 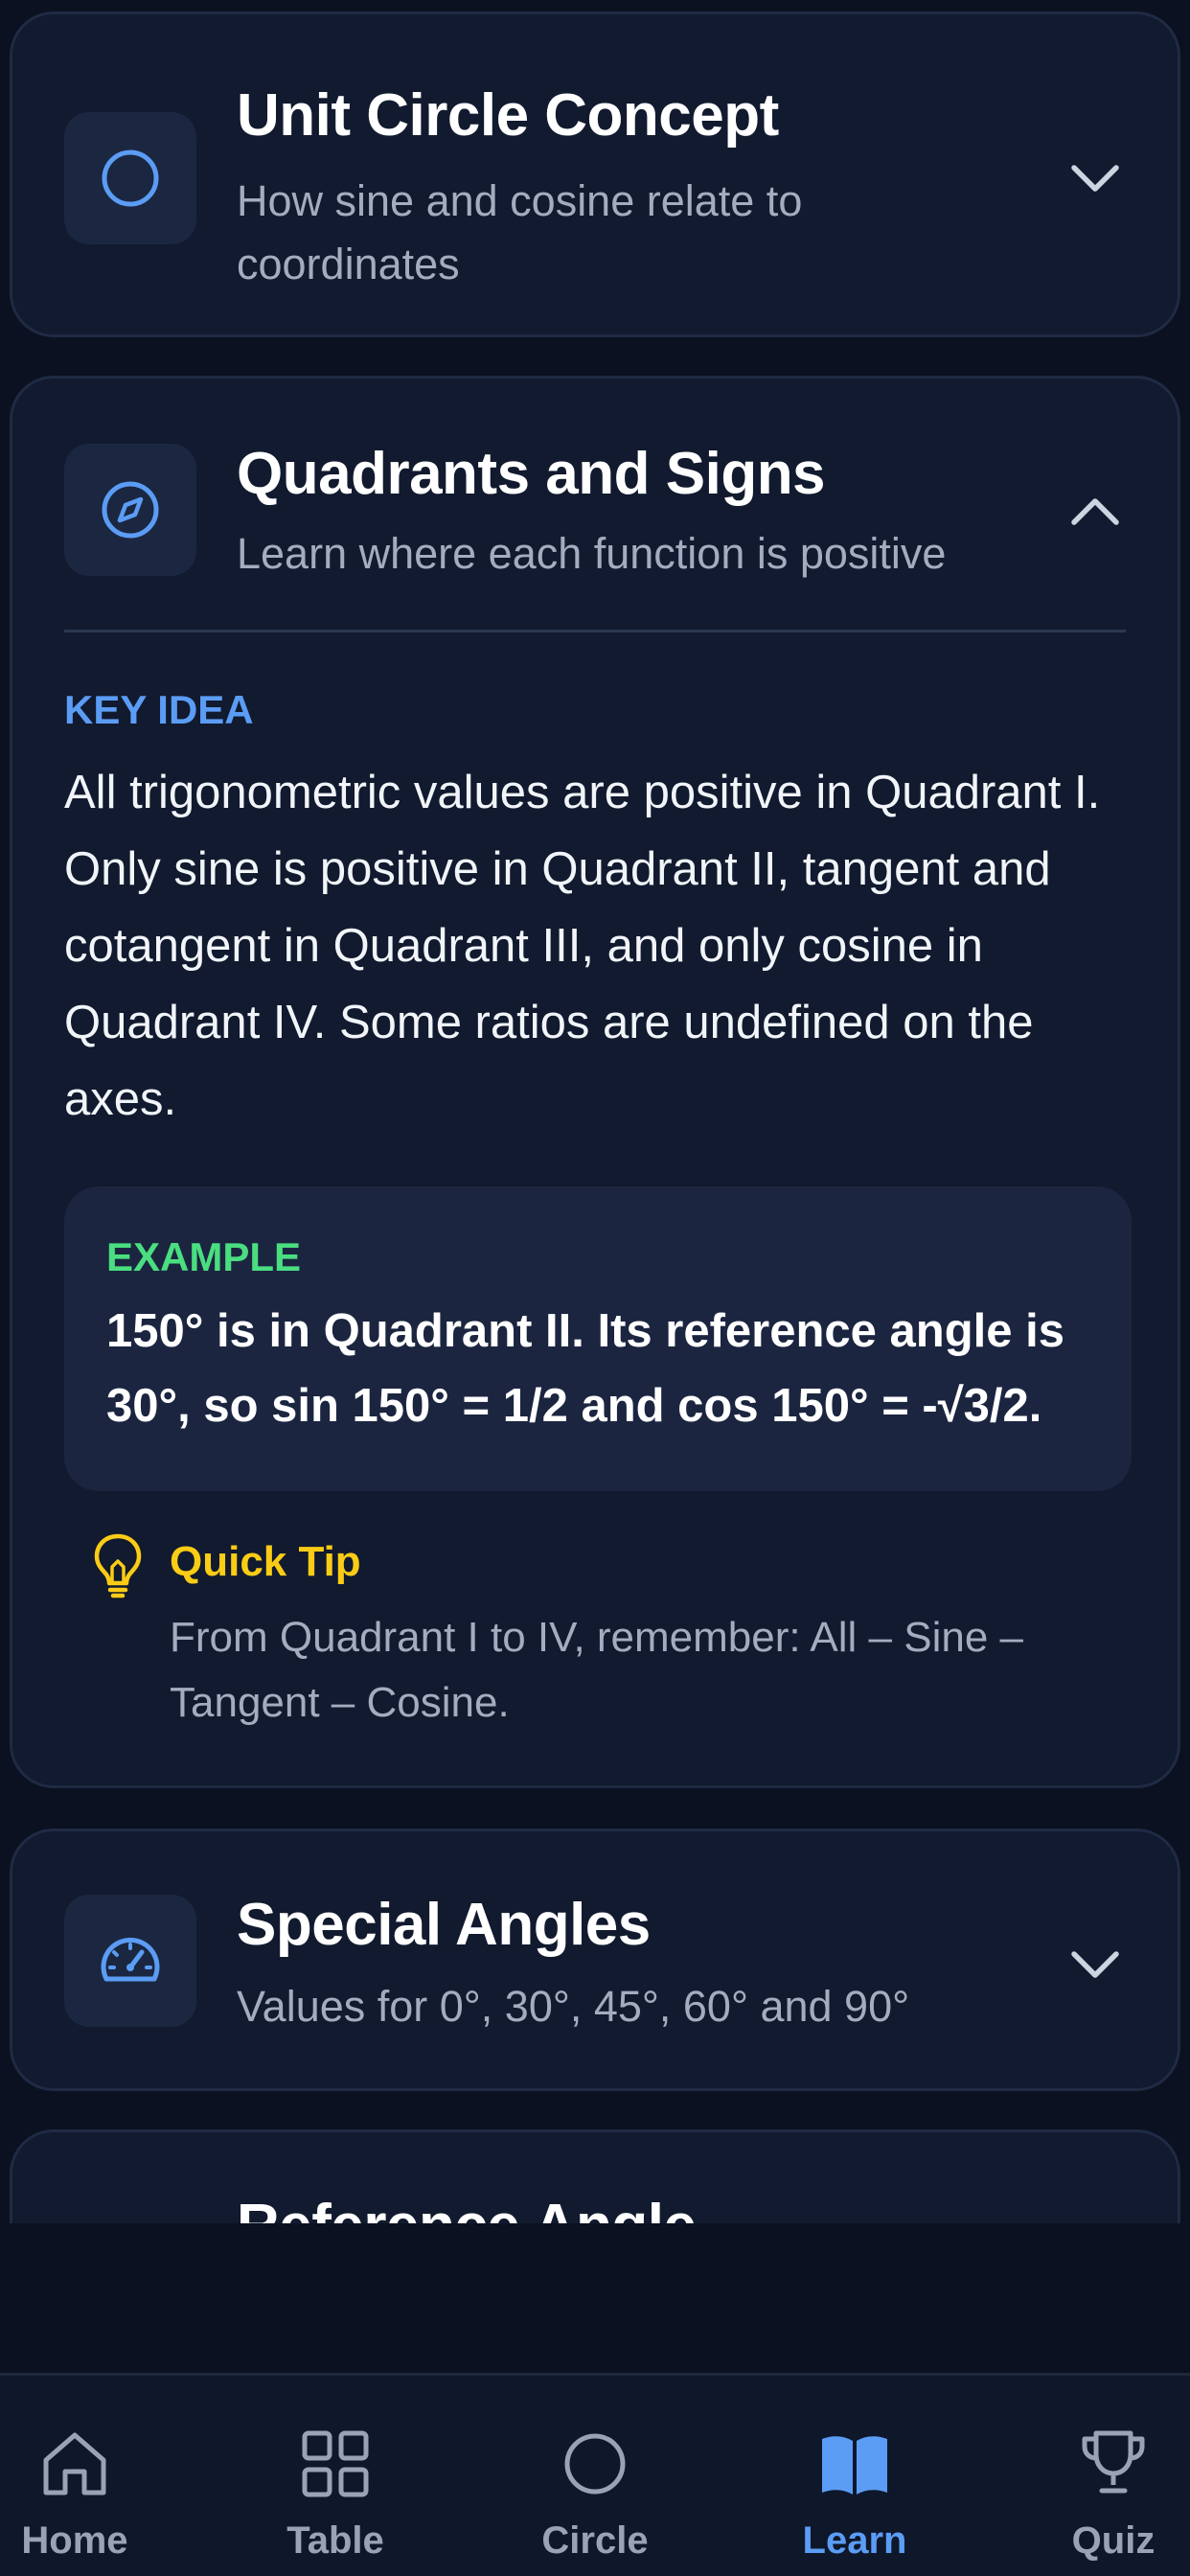 What do you see at coordinates (335, 2540) in the screenshot?
I see `nav-label: Table` at bounding box center [335, 2540].